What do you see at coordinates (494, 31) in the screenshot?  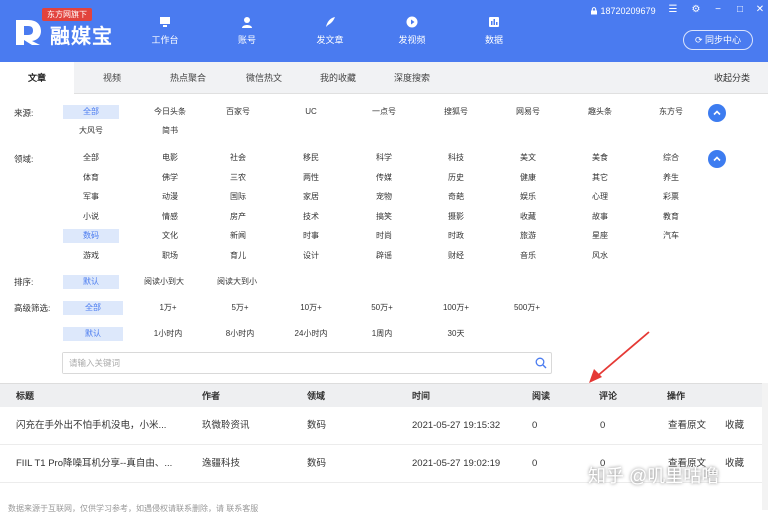 I see `nav-data: 数据` at bounding box center [494, 31].